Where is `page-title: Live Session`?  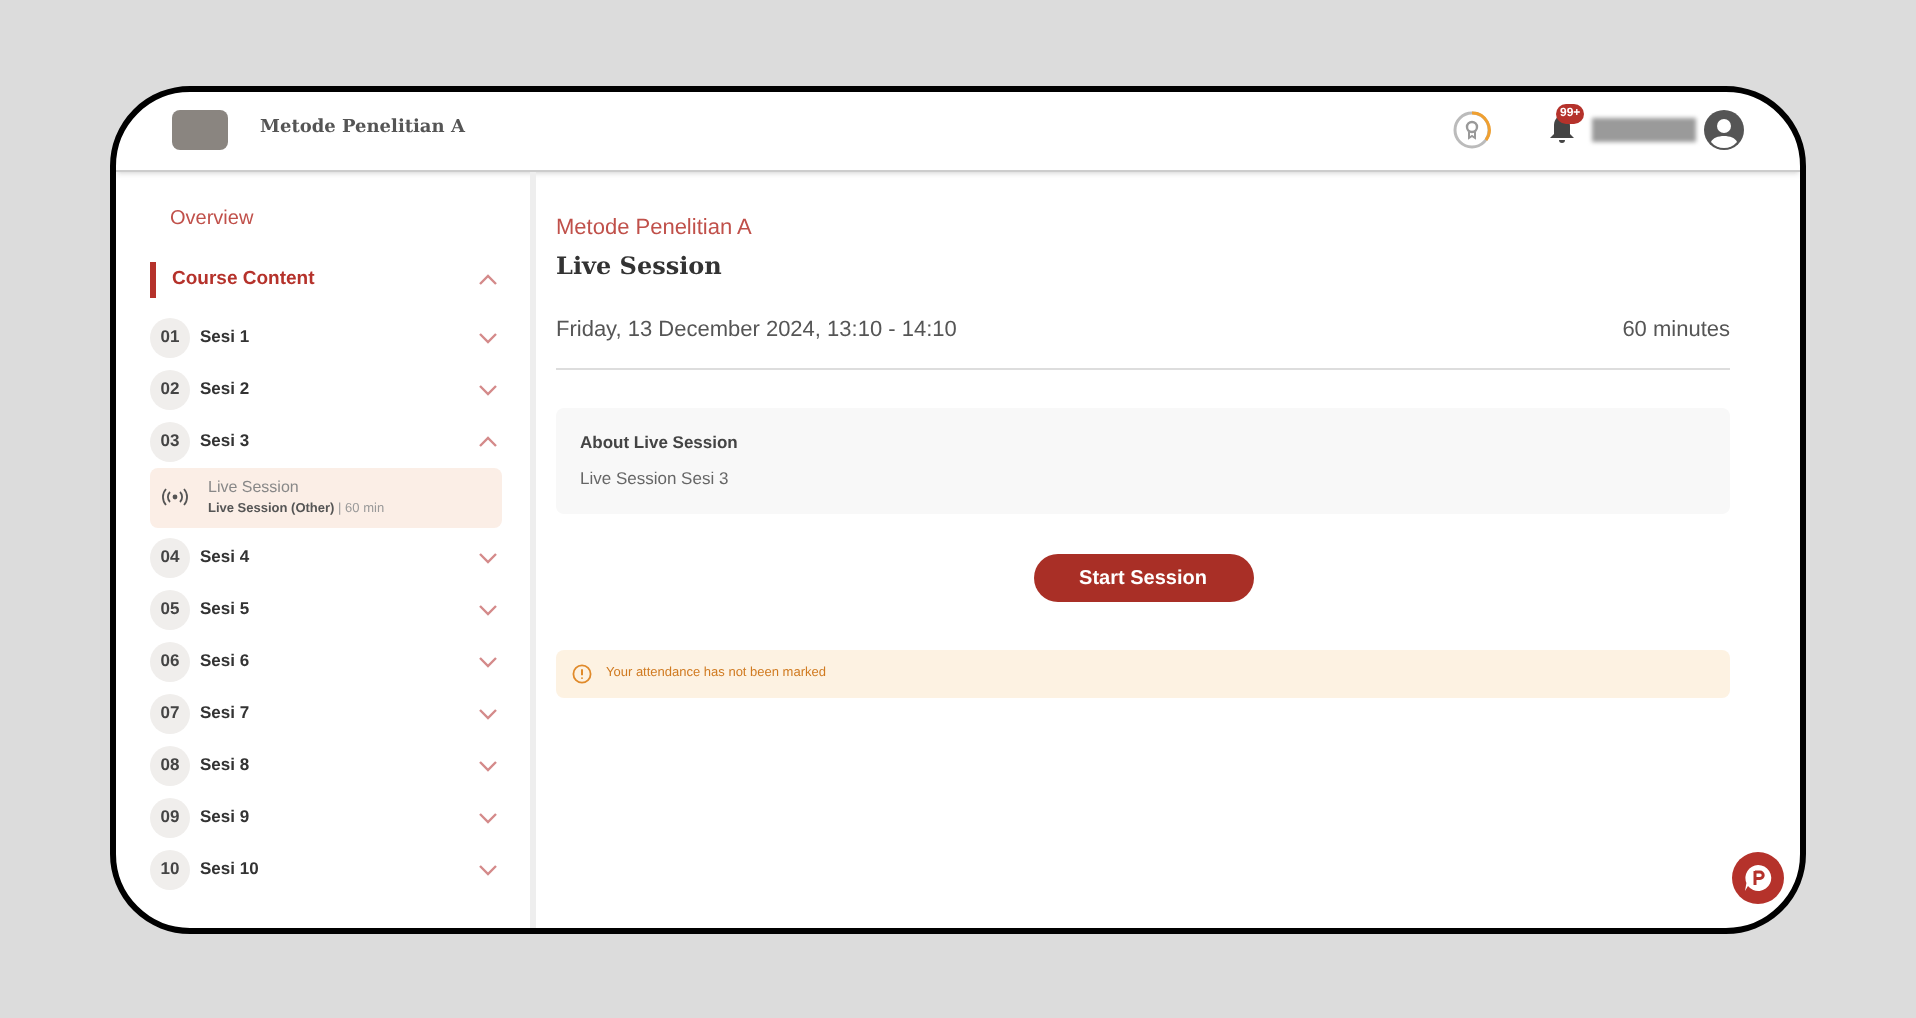 page-title: Live Session is located at coordinates (640, 267).